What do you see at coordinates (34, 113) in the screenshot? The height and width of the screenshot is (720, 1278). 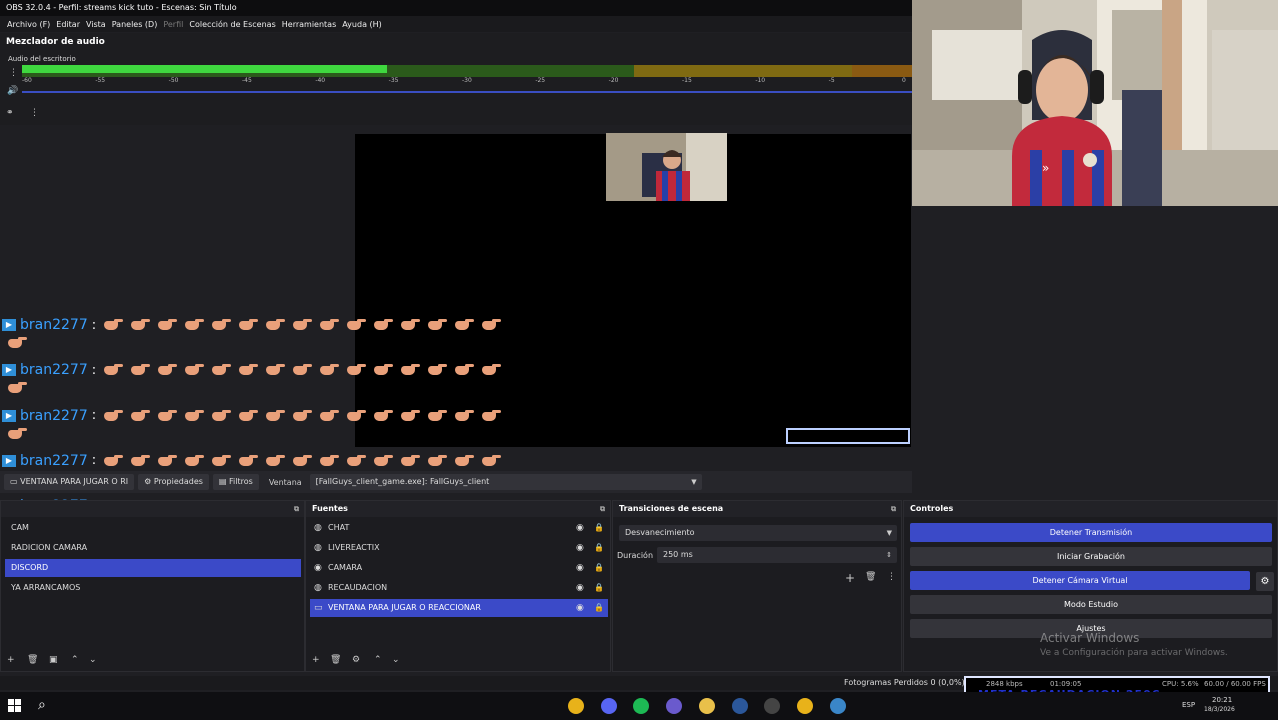 I see `mixer-menu-icon: ⋮` at bounding box center [34, 113].